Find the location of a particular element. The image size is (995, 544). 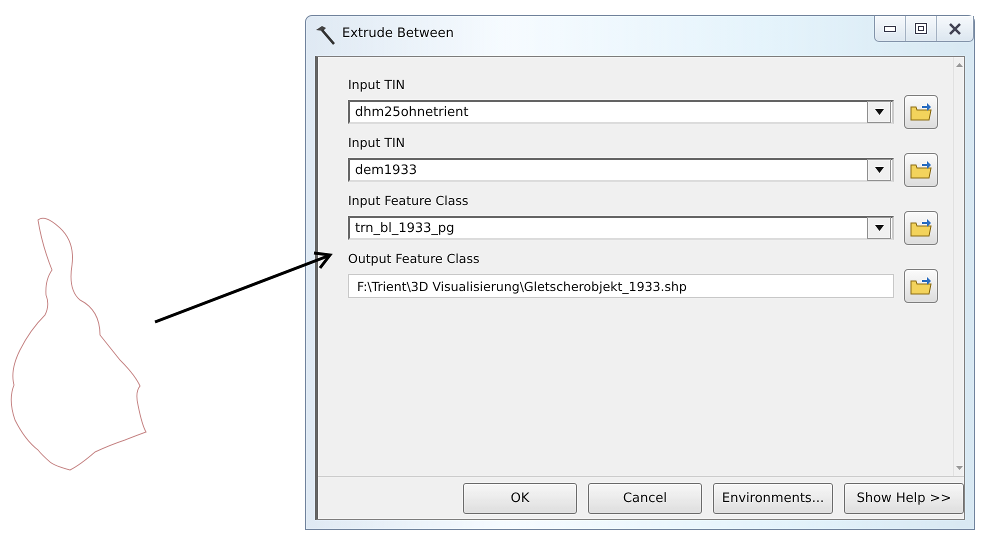

text-field: F:\Trient\3D Visualisierung\Gletscherobjekt_1933.shp is located at coordinates (621, 286).